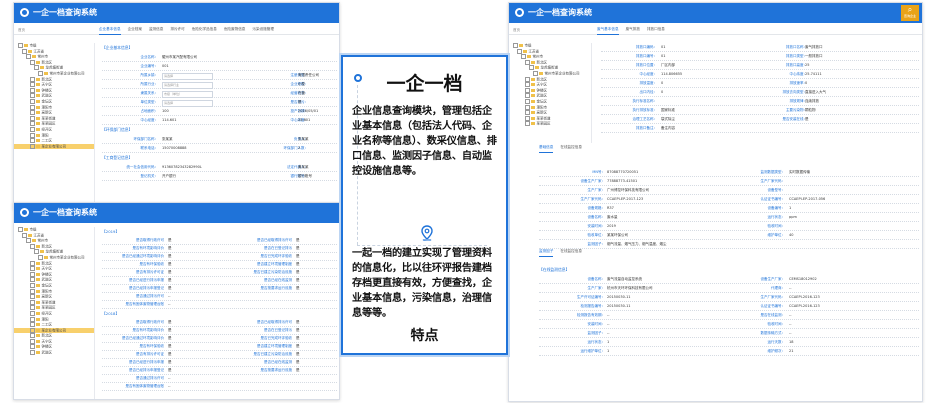 This screenshot has width=930, height=403. Describe the element at coordinates (219, 249) in the screenshot. I see `approval-row: 是否有环境影响评价是是否在已登记排污是` at that location.